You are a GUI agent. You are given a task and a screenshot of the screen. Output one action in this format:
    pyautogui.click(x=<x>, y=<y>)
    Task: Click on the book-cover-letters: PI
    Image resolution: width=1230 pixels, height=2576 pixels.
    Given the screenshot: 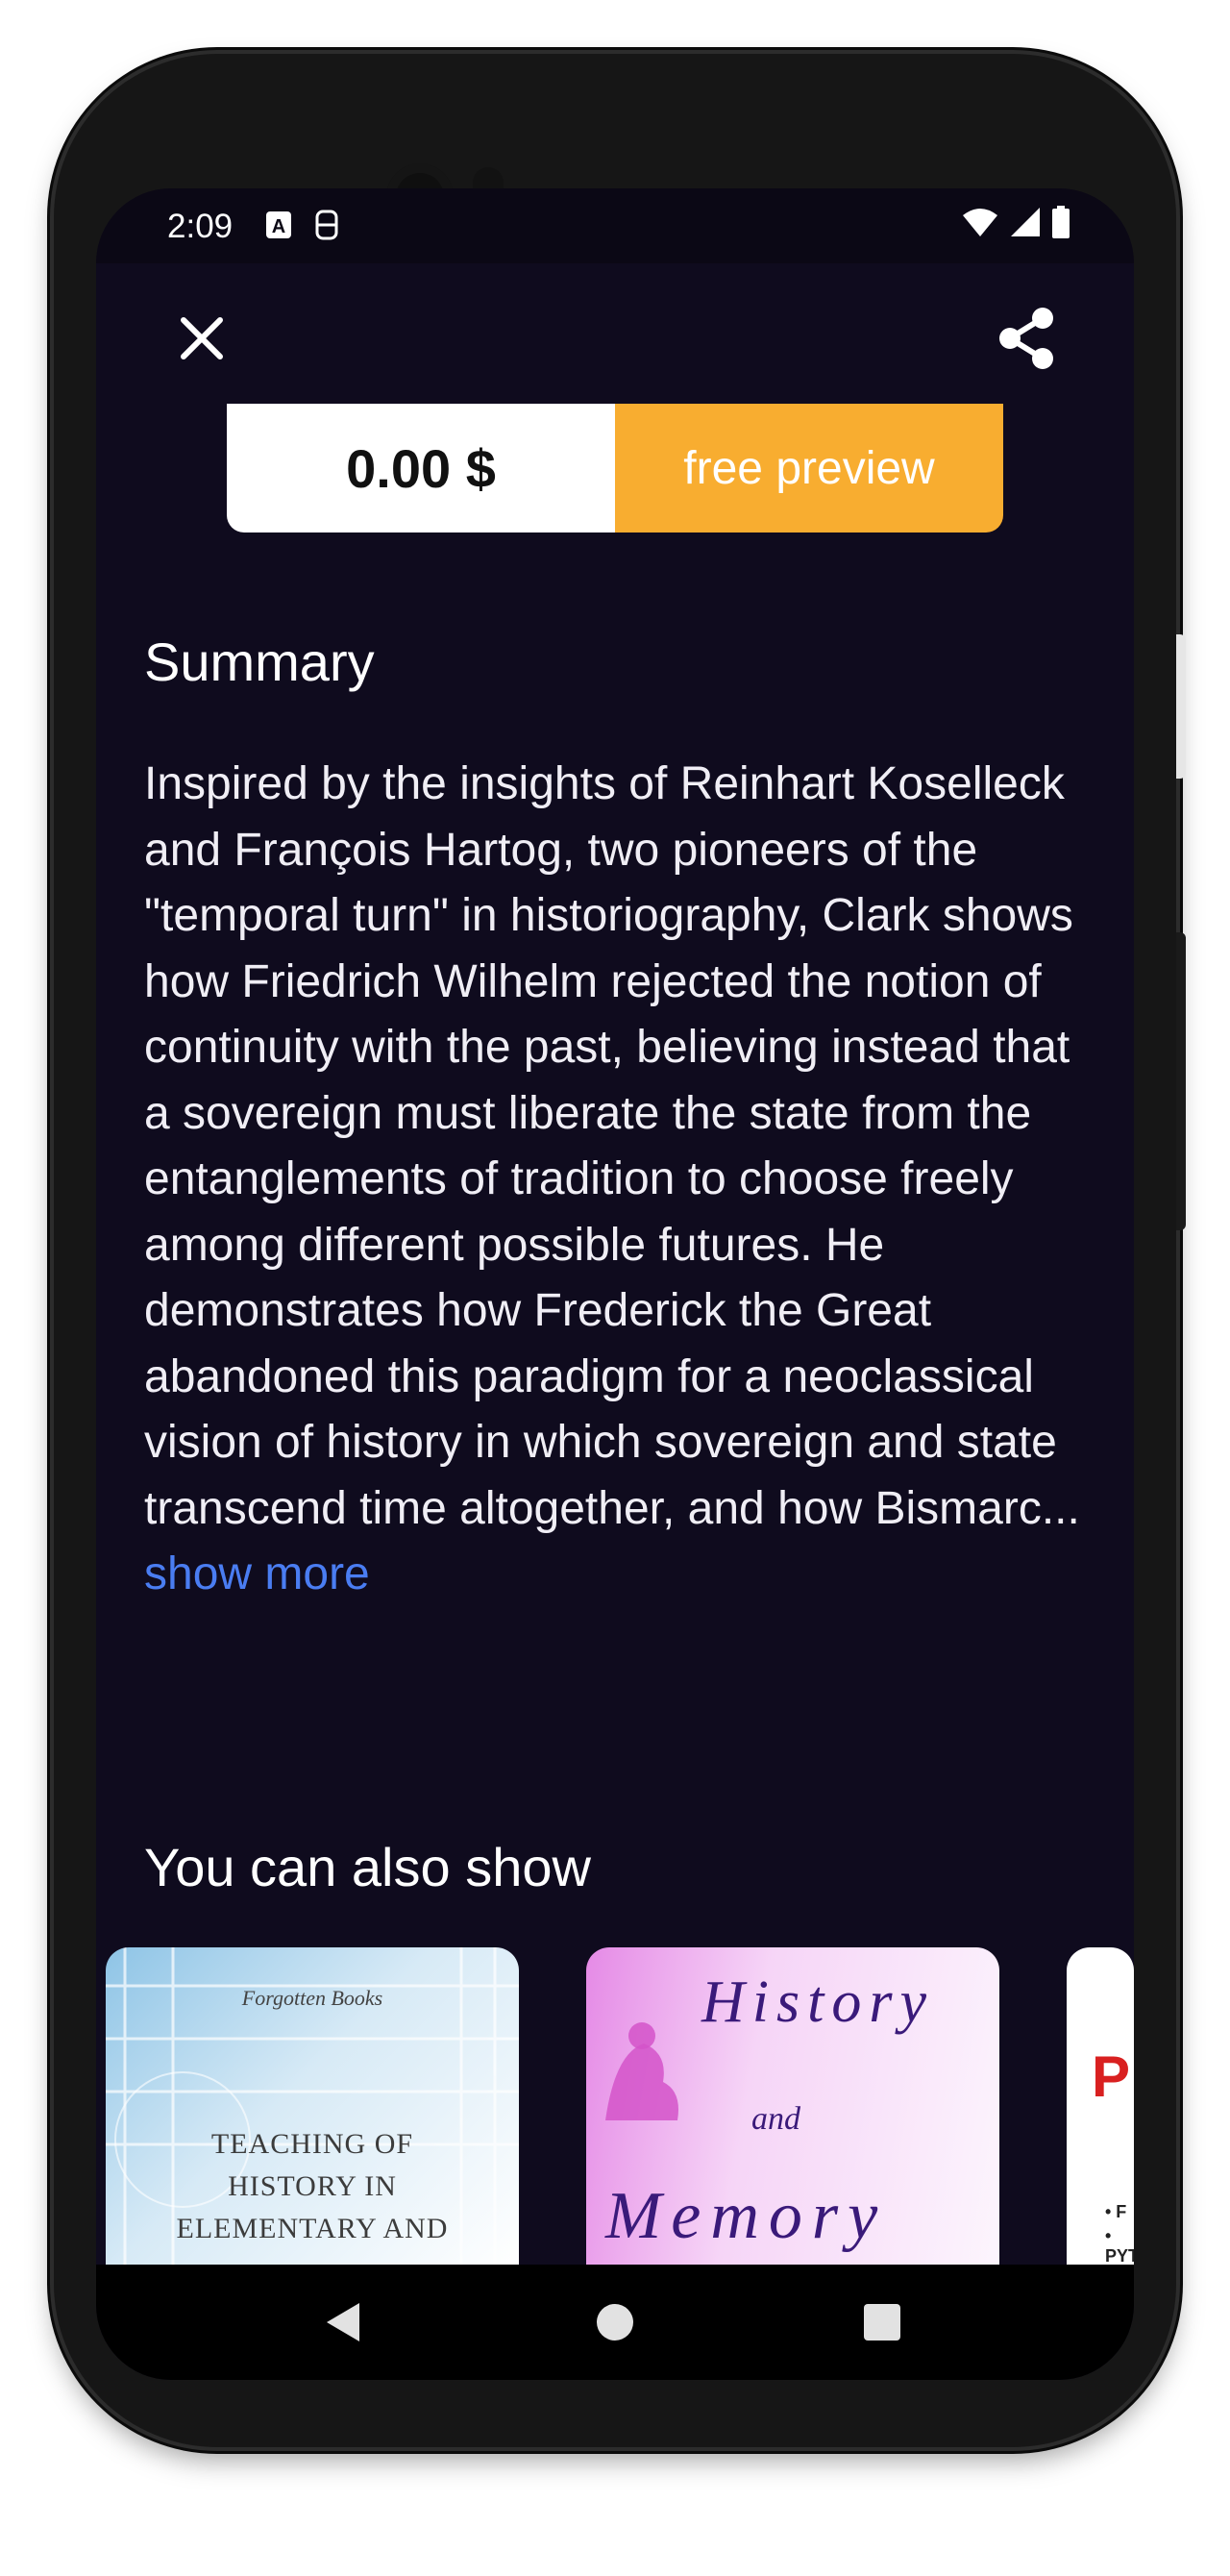 What is the action you would take?
    pyautogui.click(x=1113, y=2077)
    